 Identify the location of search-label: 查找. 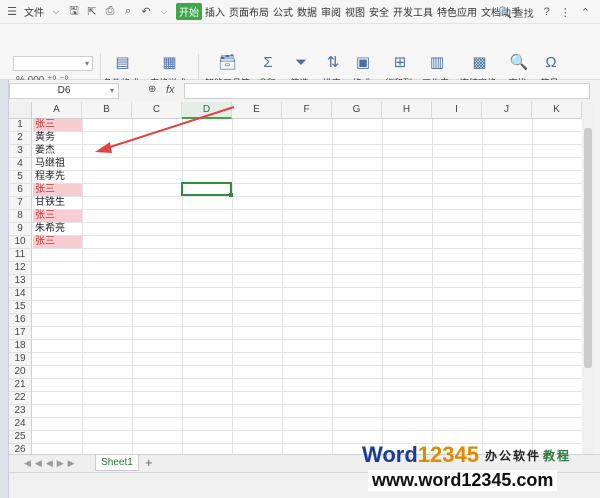
(524, 12).